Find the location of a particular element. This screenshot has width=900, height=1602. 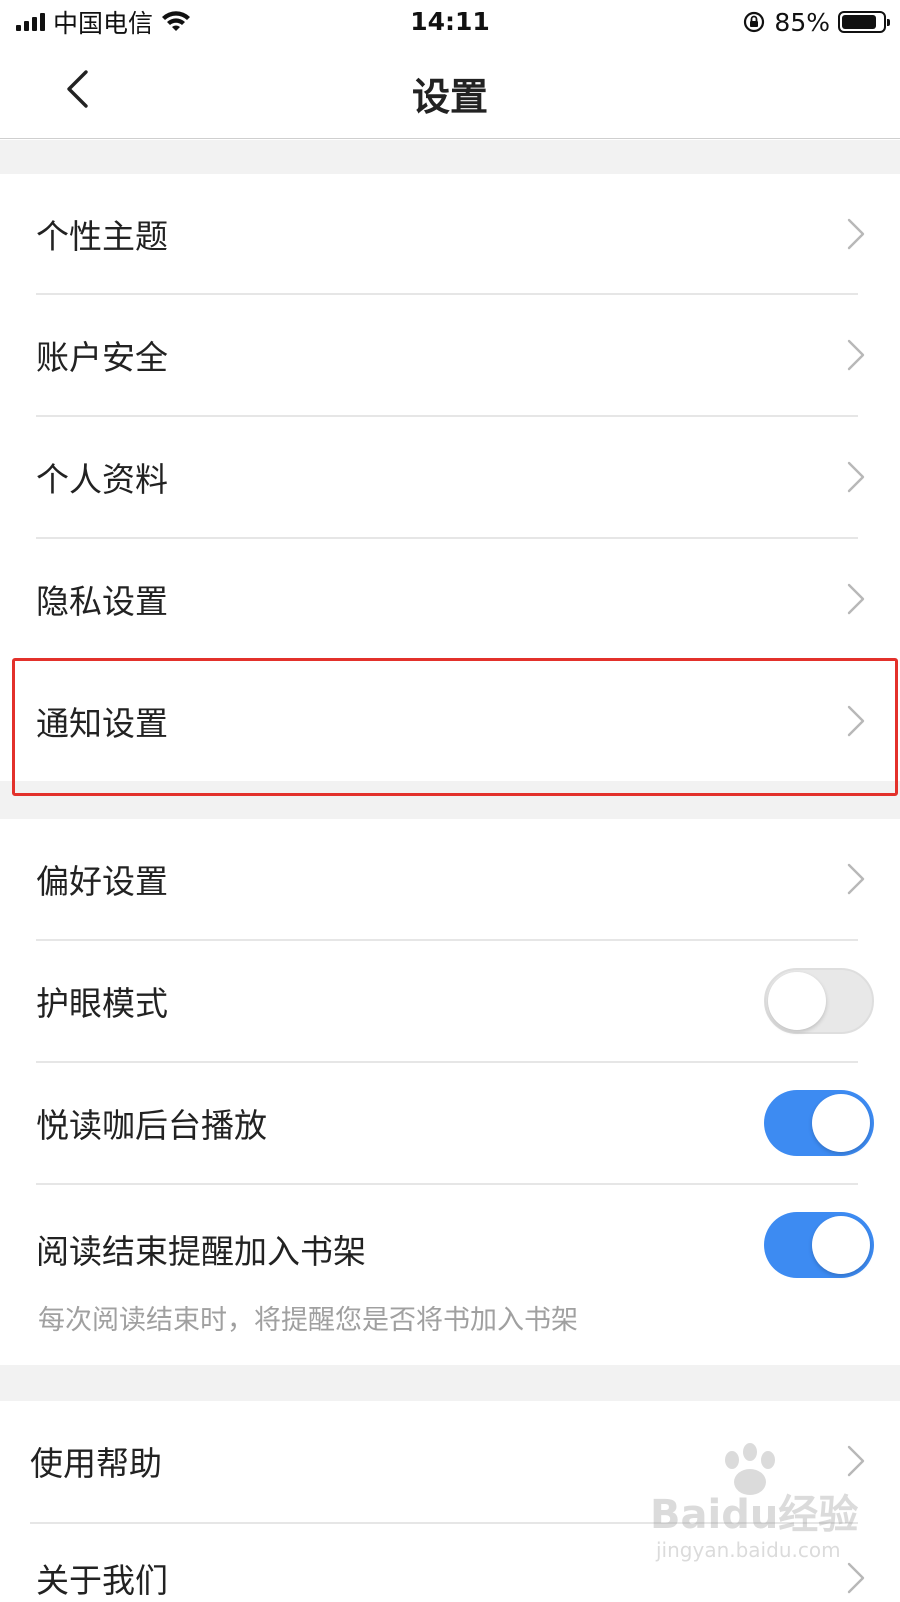

row-label: 个性主题 is located at coordinates (102, 234).